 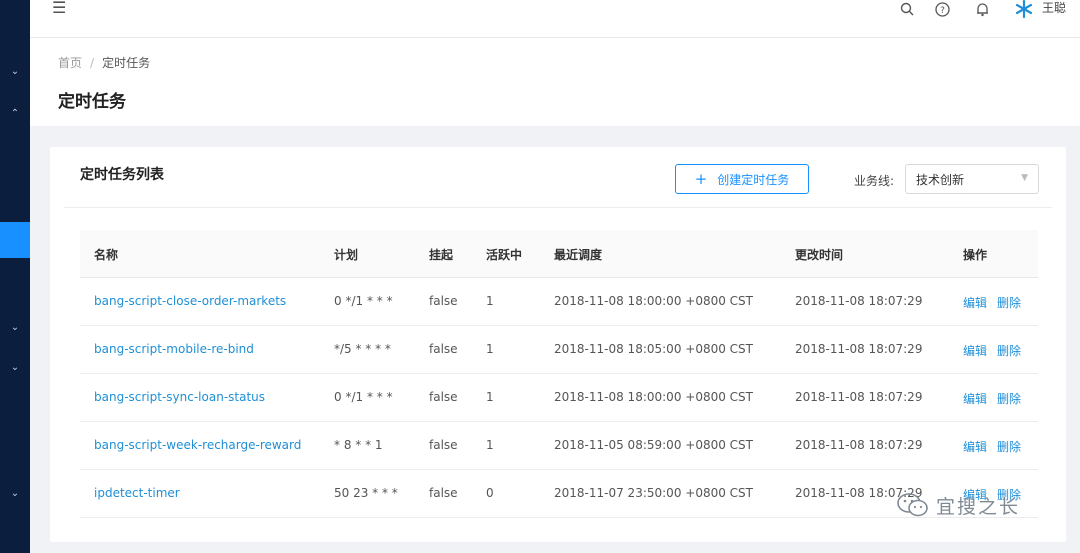 What do you see at coordinates (907, 9) in the screenshot?
I see `search-icon` at bounding box center [907, 9].